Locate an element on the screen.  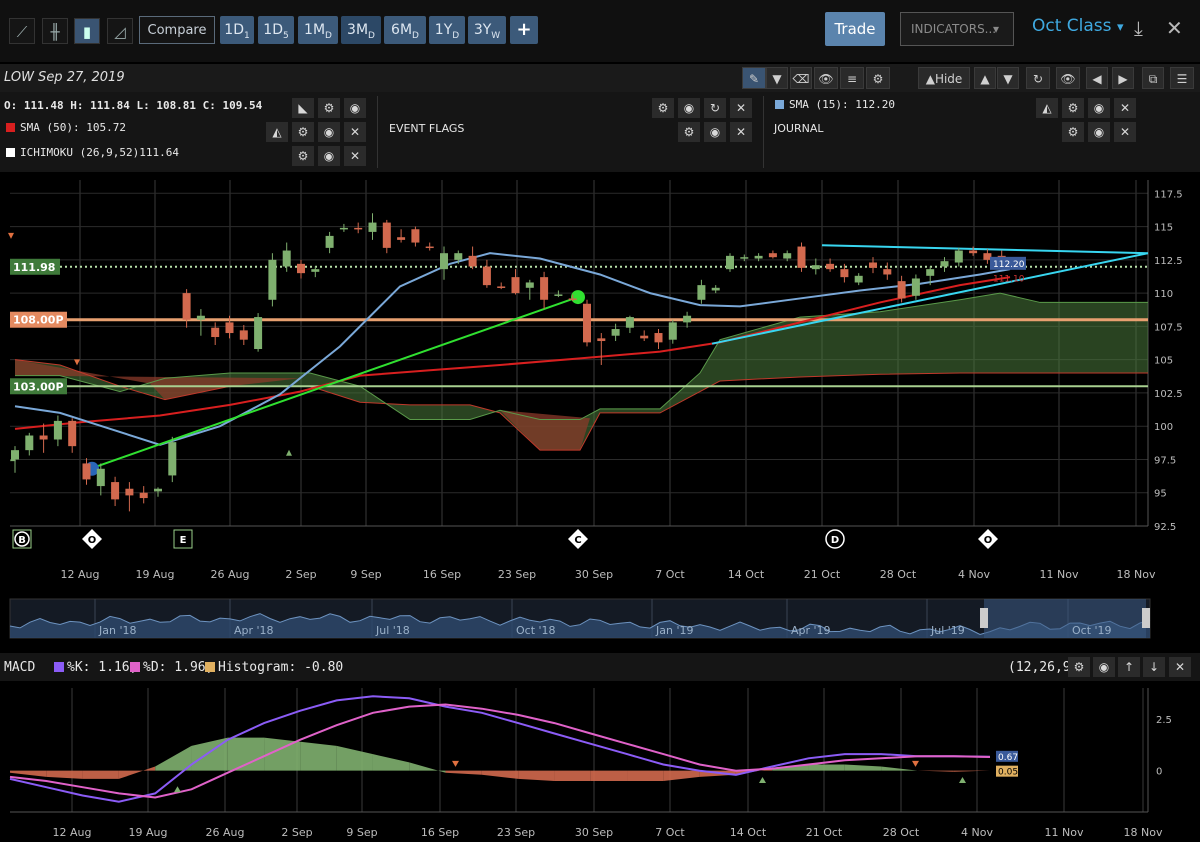
y-tick-label: 110 is located at coordinates (1163, 294).